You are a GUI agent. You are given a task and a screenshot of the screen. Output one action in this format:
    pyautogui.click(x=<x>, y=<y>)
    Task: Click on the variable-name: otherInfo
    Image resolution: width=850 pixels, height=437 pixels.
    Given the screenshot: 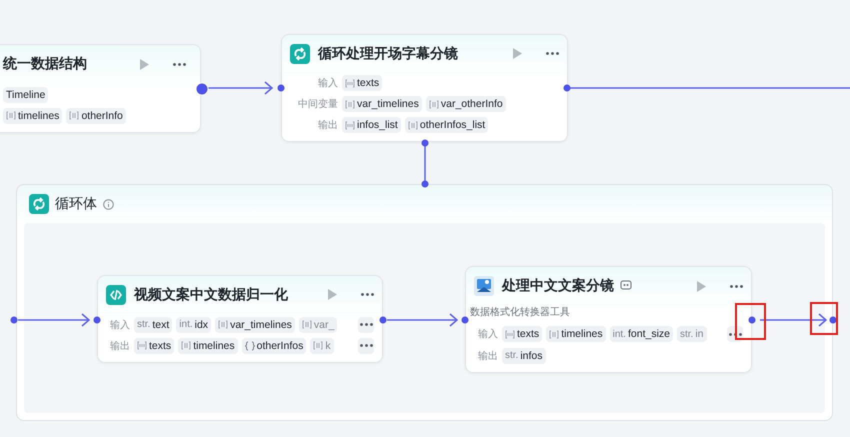 What is the action you would take?
    pyautogui.click(x=102, y=116)
    